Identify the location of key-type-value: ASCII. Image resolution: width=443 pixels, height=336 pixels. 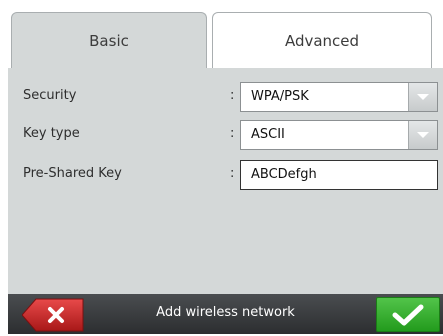
(268, 134).